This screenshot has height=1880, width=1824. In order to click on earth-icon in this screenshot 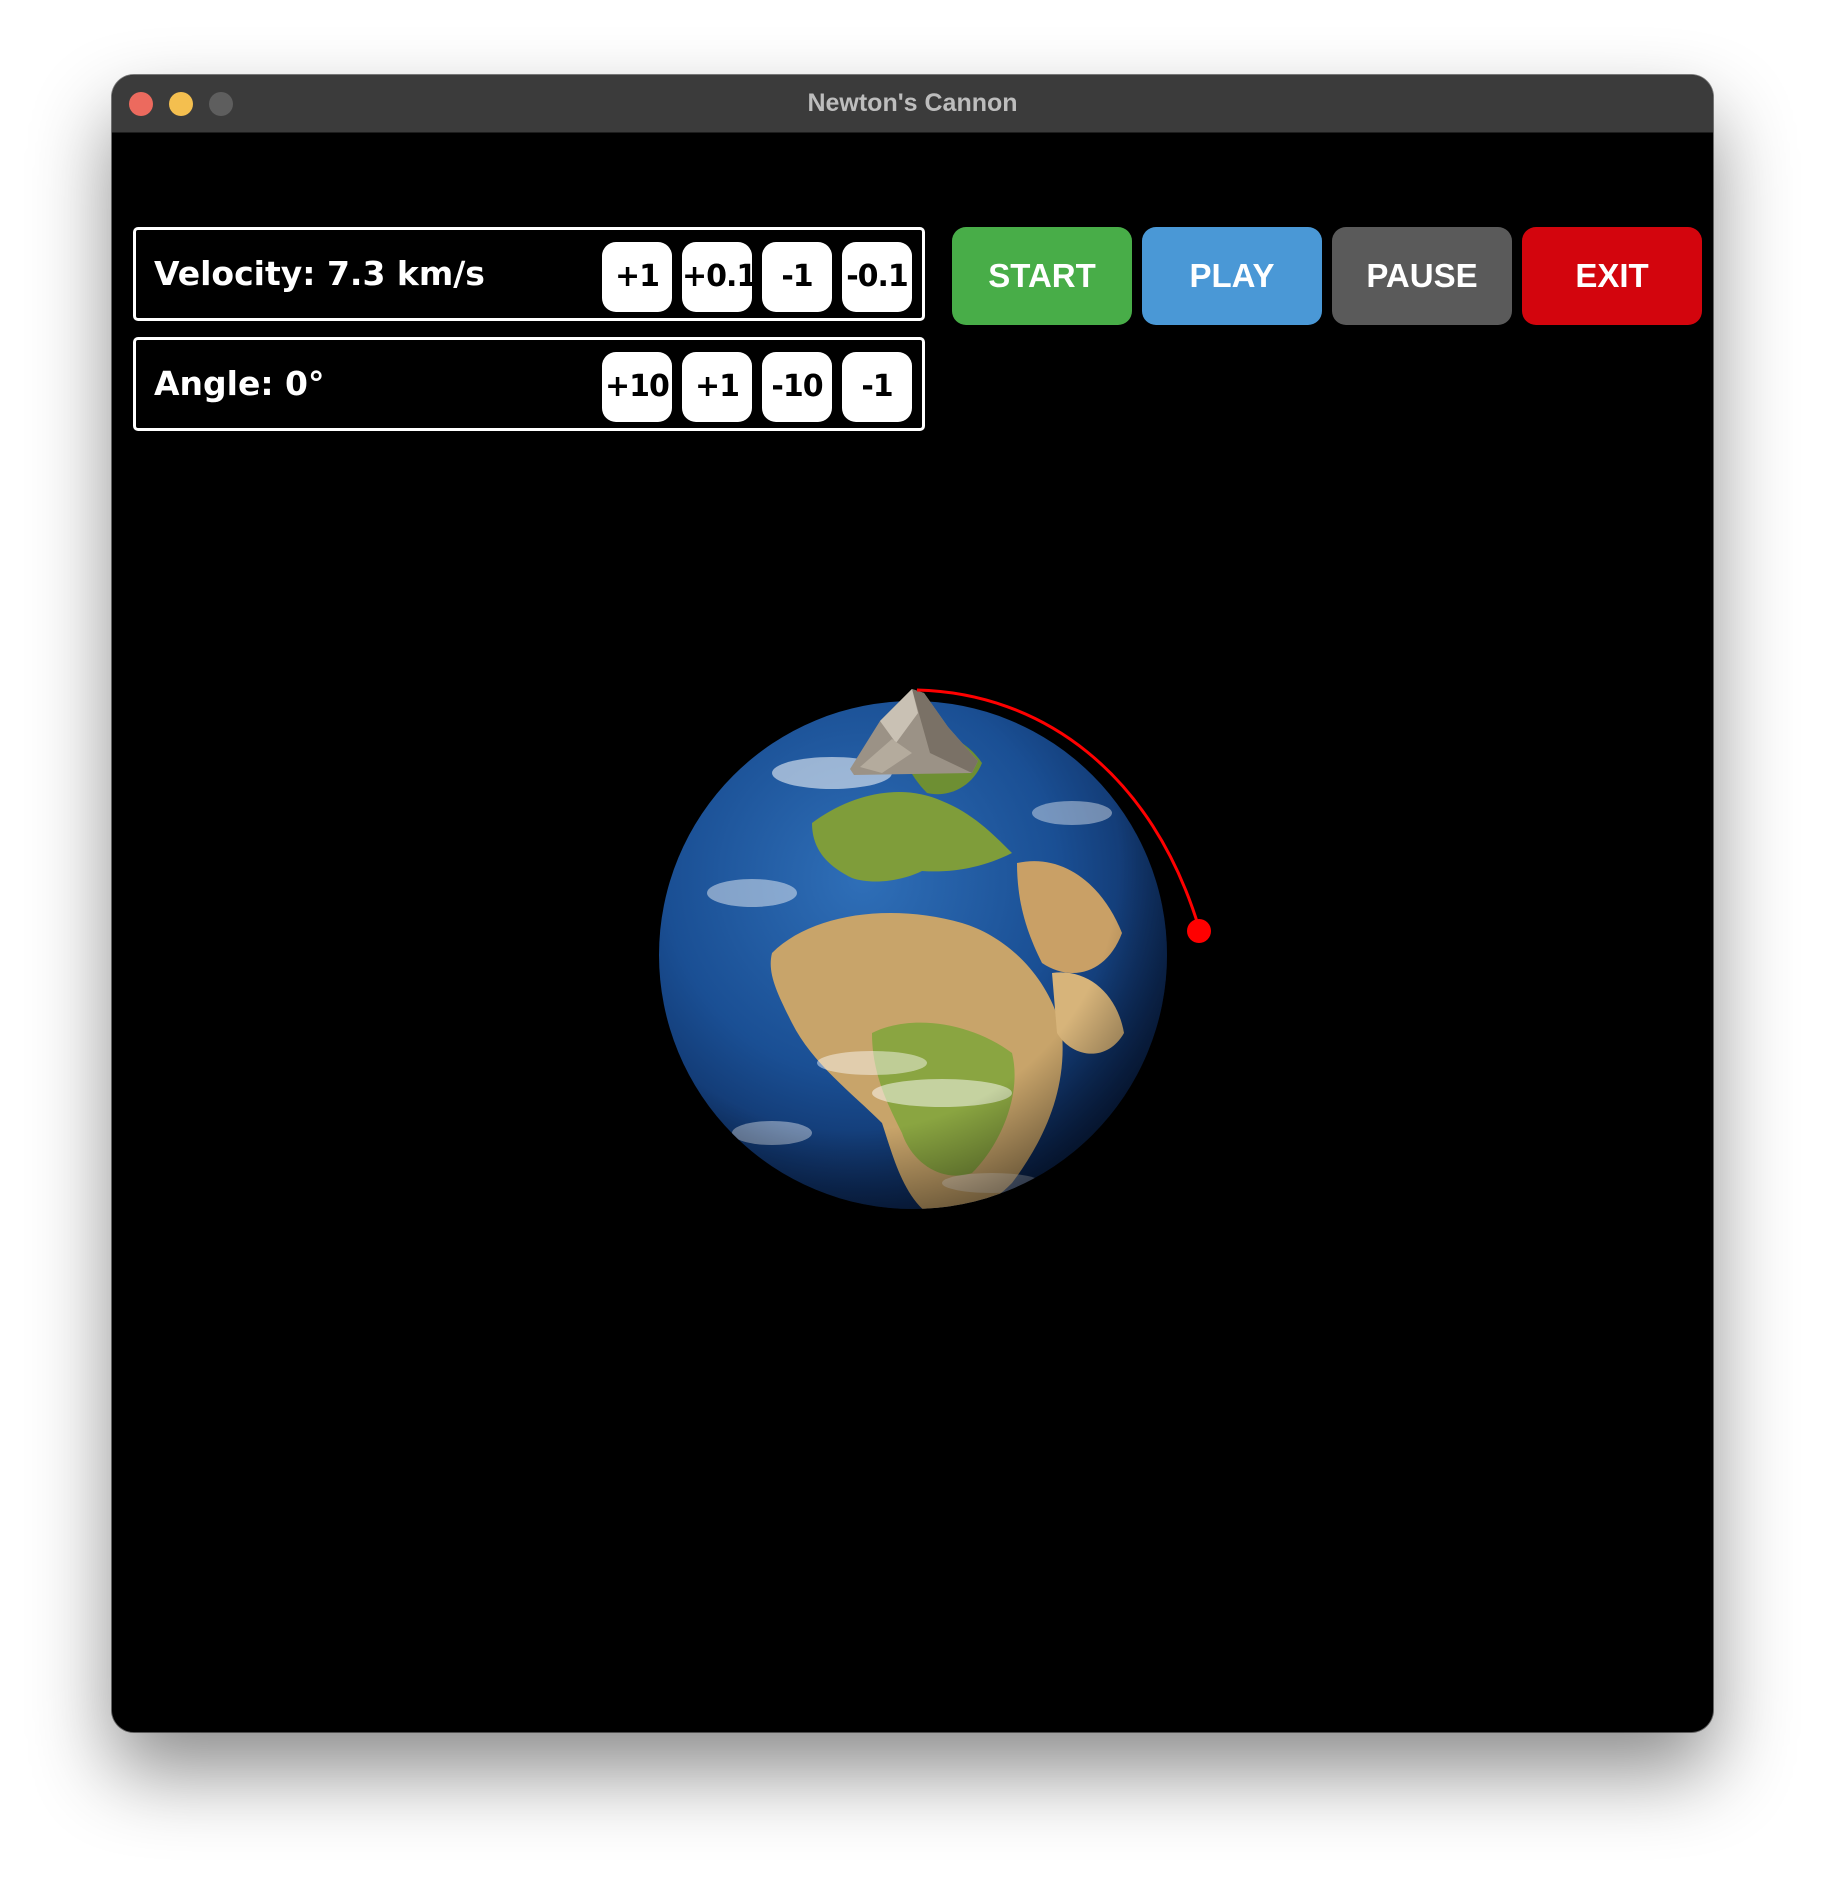, I will do `click(913, 955)`.